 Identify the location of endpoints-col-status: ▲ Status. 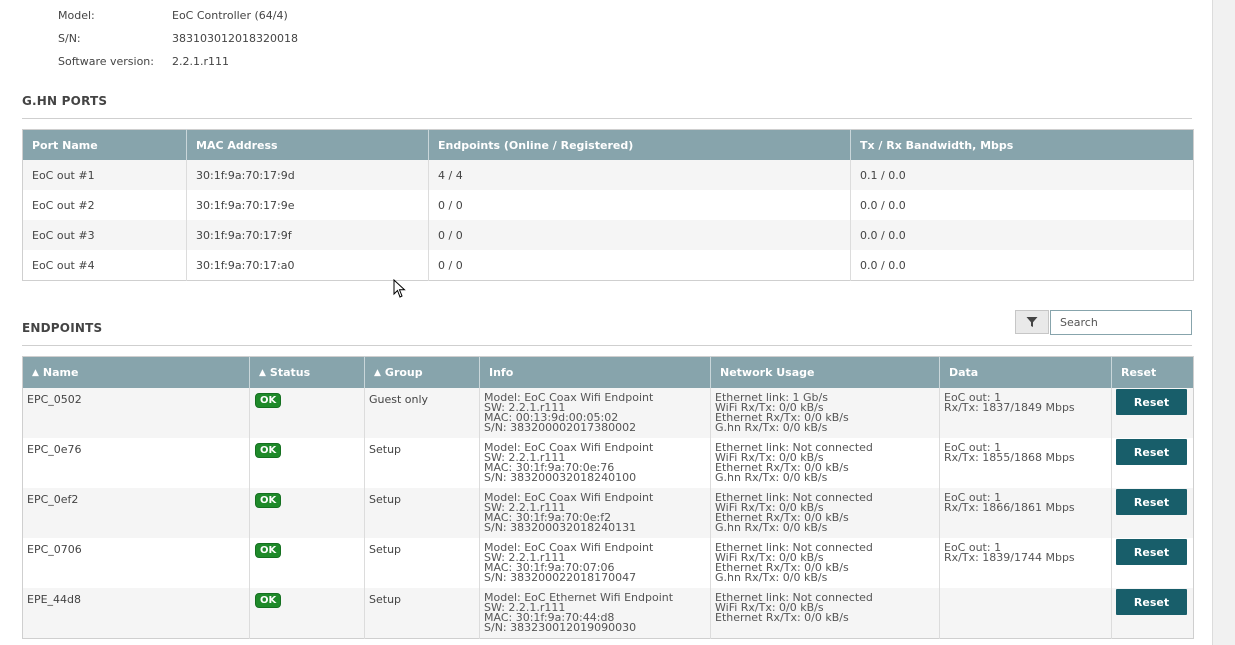
(307, 372).